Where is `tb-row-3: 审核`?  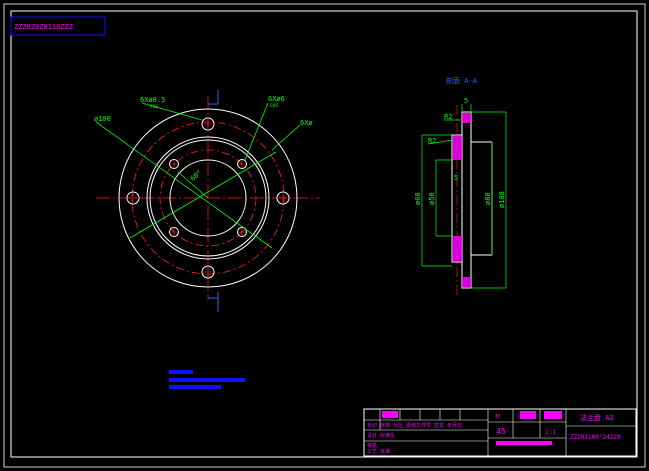 tb-row-3: 审核 is located at coordinates (372, 445).